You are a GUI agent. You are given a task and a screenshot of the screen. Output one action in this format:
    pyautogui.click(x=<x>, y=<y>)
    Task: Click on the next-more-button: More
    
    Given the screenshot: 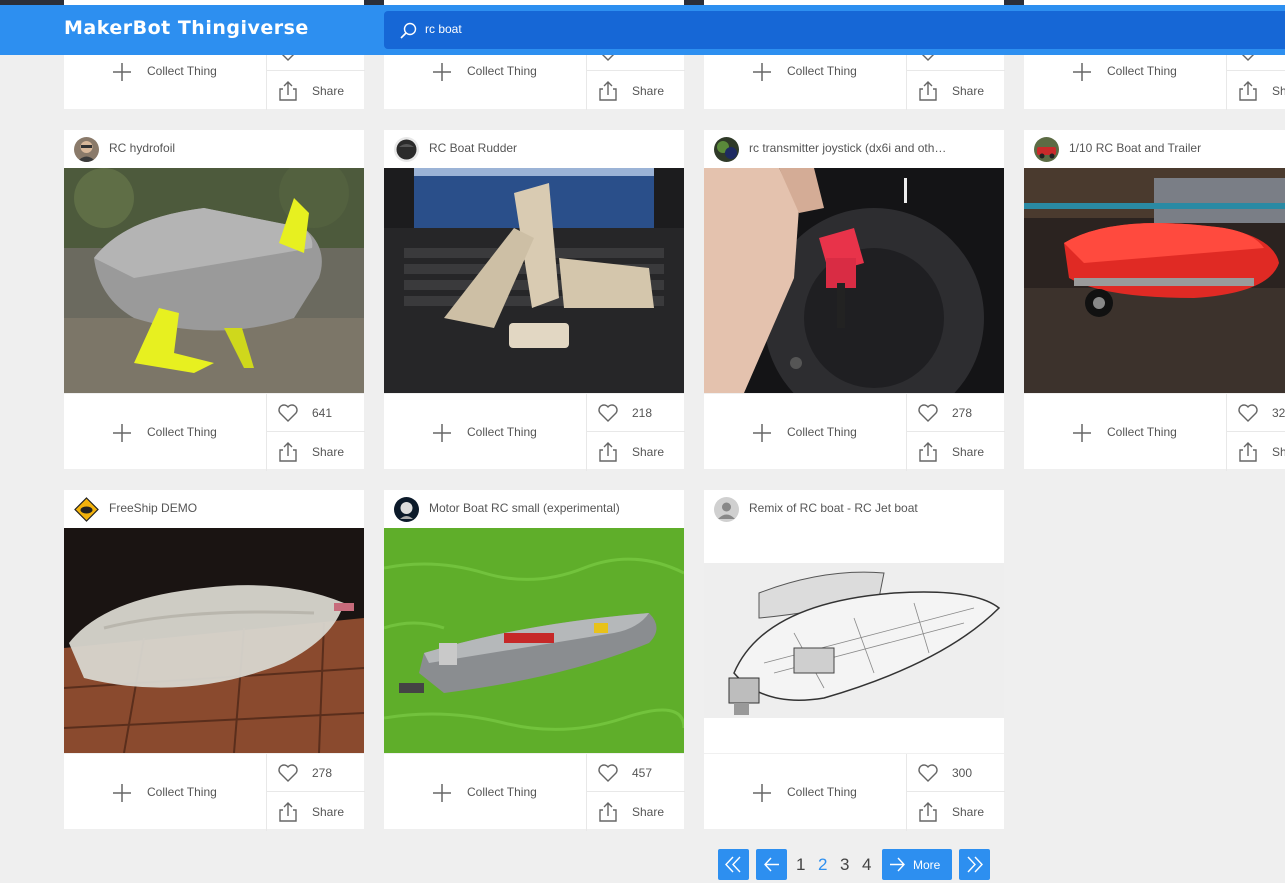 What is the action you would take?
    pyautogui.click(x=917, y=864)
    